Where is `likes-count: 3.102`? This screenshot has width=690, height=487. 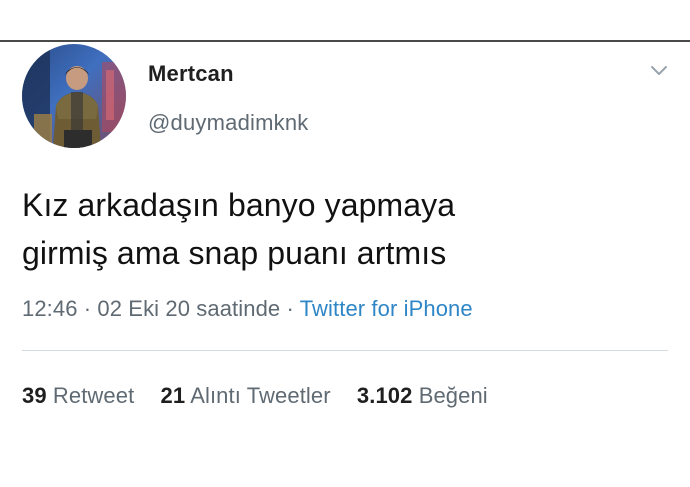
likes-count: 3.102 is located at coordinates (384, 395).